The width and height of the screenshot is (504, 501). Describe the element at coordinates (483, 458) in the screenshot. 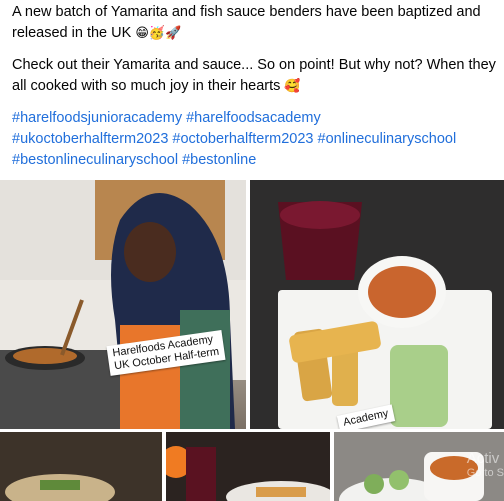

I see `watermark-title: Activ` at that location.